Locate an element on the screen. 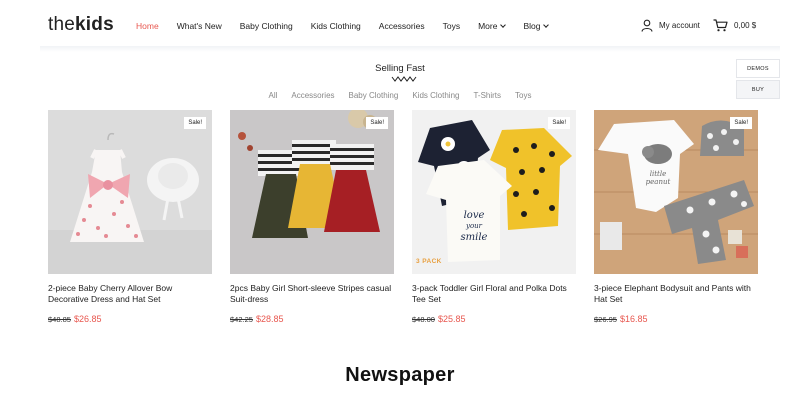 The height and width of the screenshot is (400, 800). nav-label: Blog is located at coordinates (532, 26).